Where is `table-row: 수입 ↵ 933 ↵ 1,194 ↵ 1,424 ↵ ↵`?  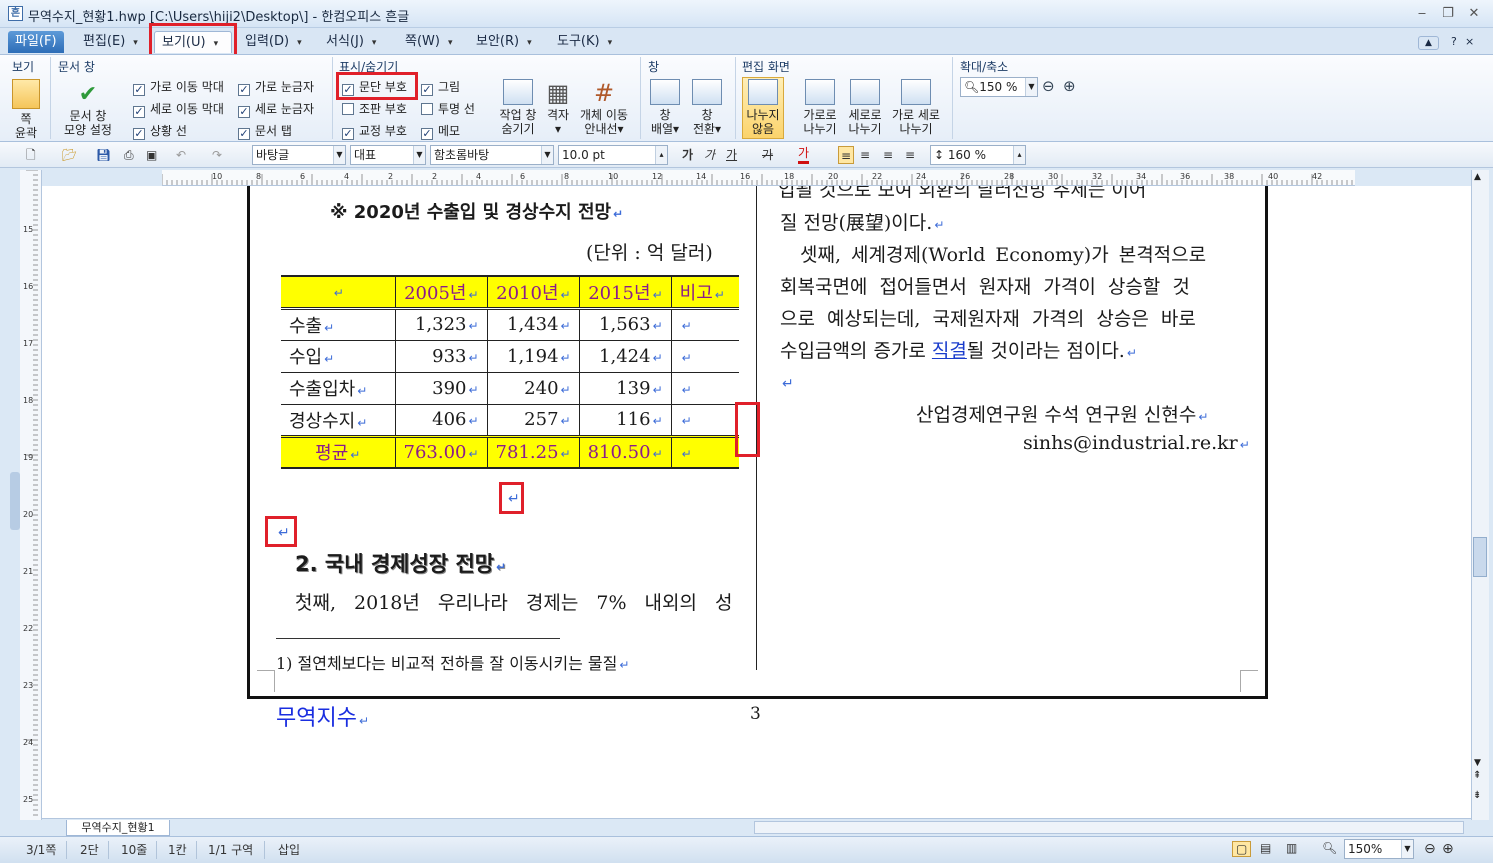
table-row: 수입 ↵ 933 ↵ 1,194 ↵ 1,424 ↵ ↵ is located at coordinates (510, 356).